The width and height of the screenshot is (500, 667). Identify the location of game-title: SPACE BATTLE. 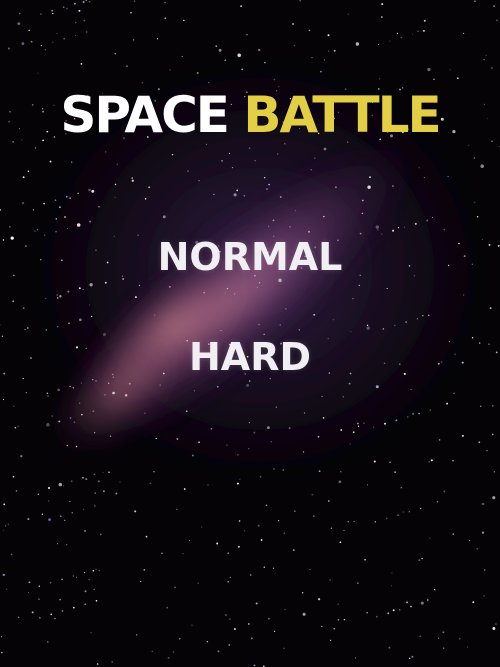
(250, 115).